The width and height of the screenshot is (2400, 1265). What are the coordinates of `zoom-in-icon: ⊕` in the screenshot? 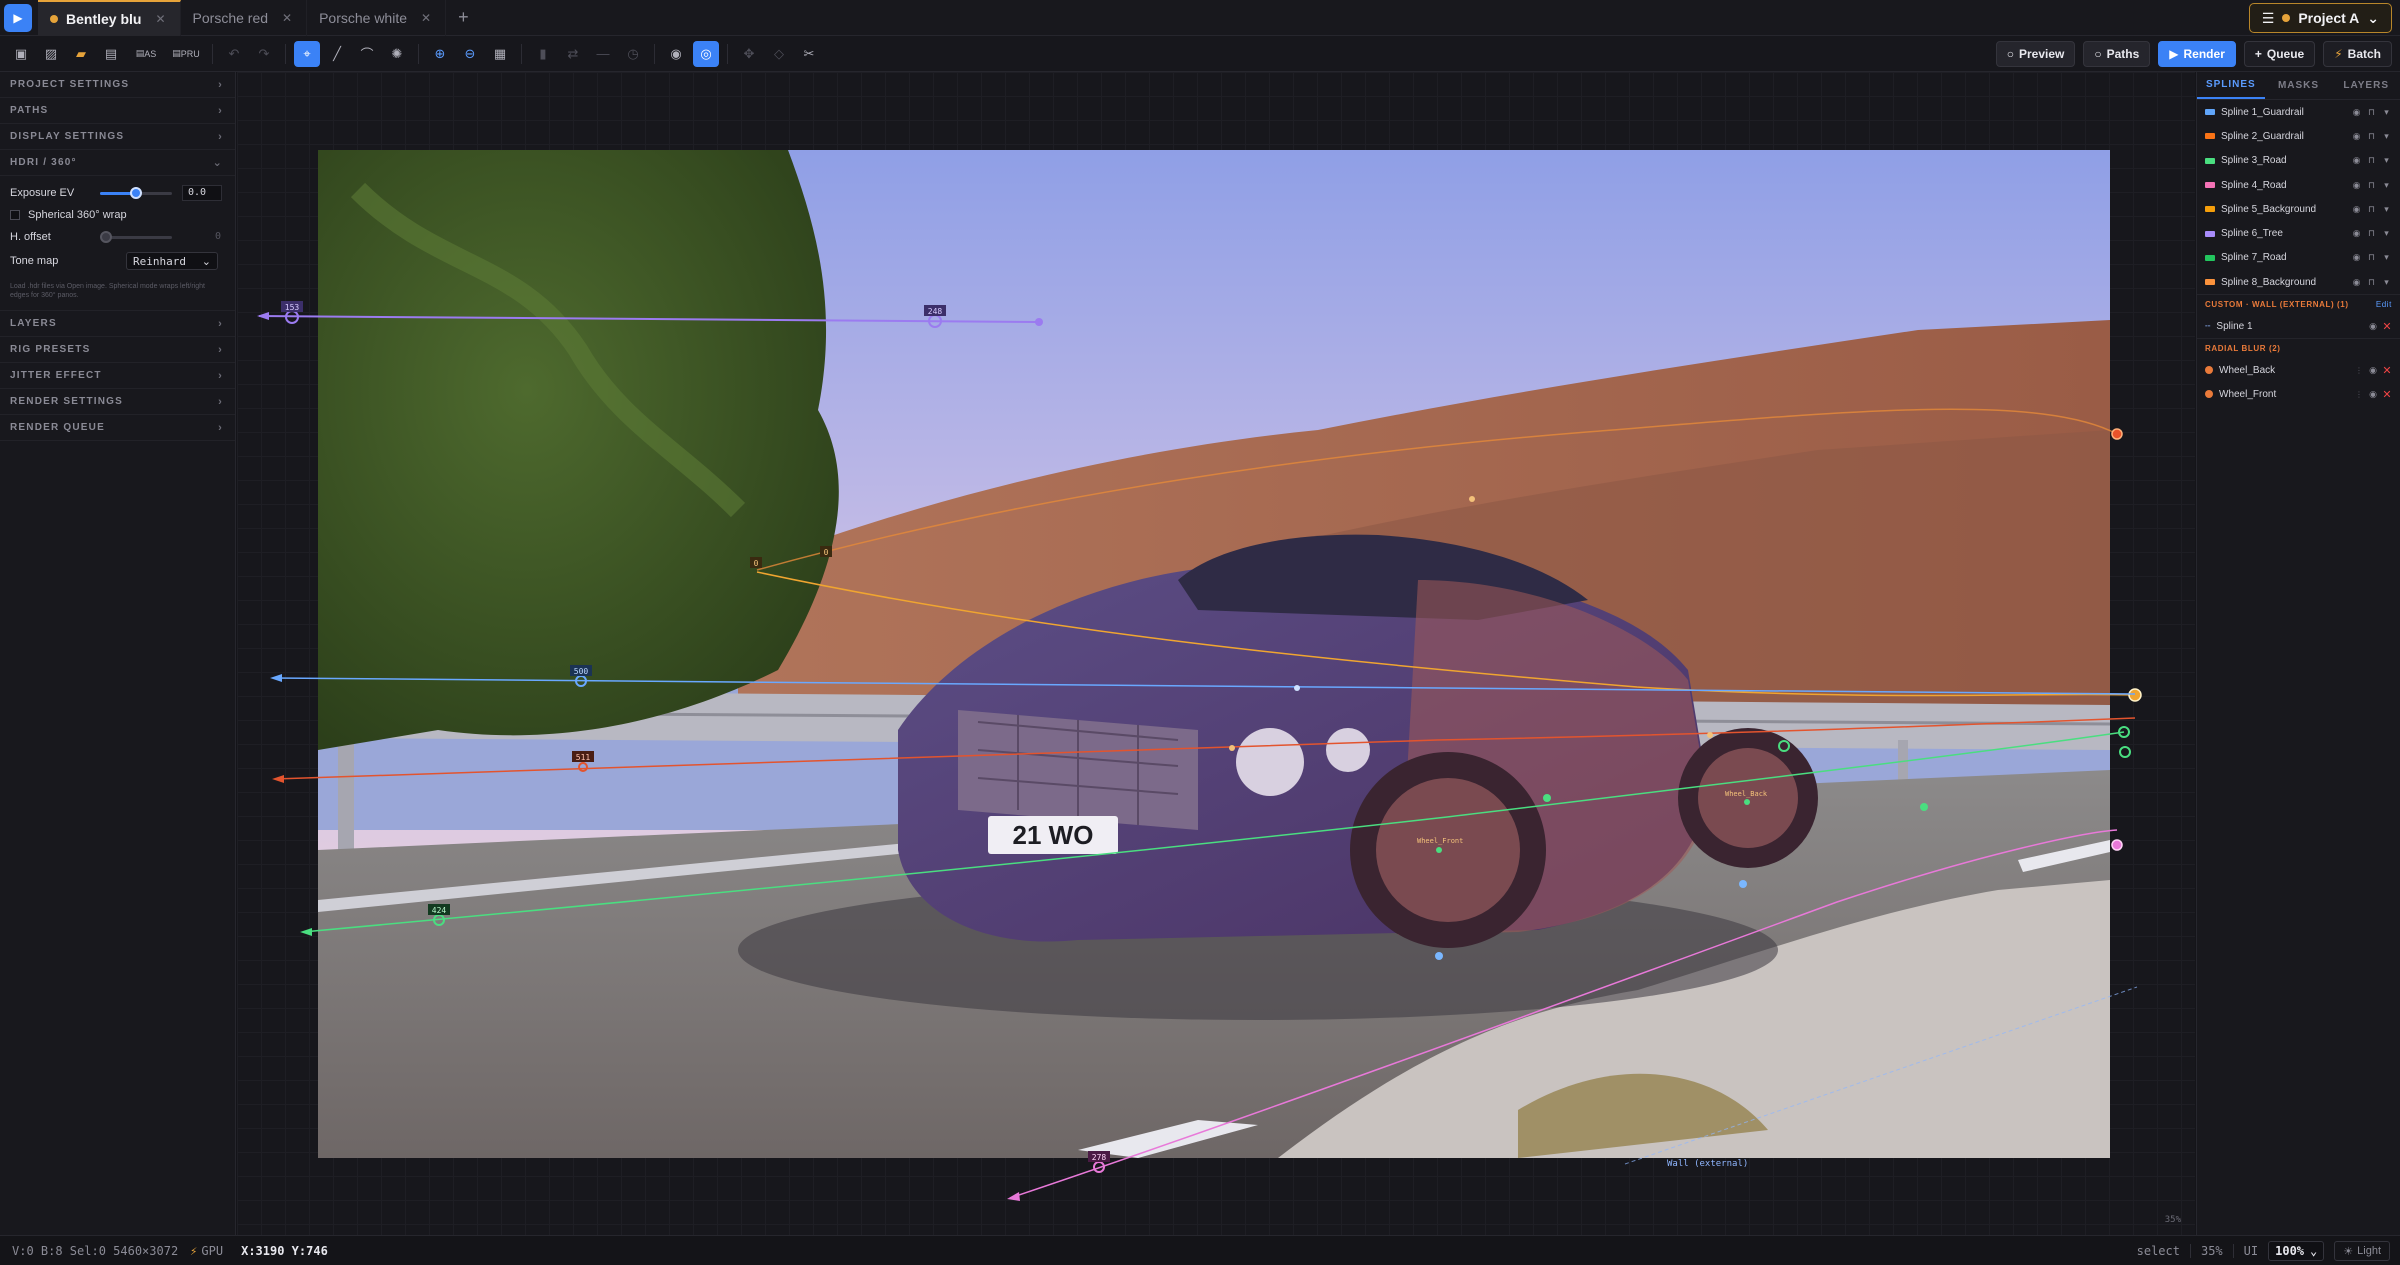 It's located at (440, 54).